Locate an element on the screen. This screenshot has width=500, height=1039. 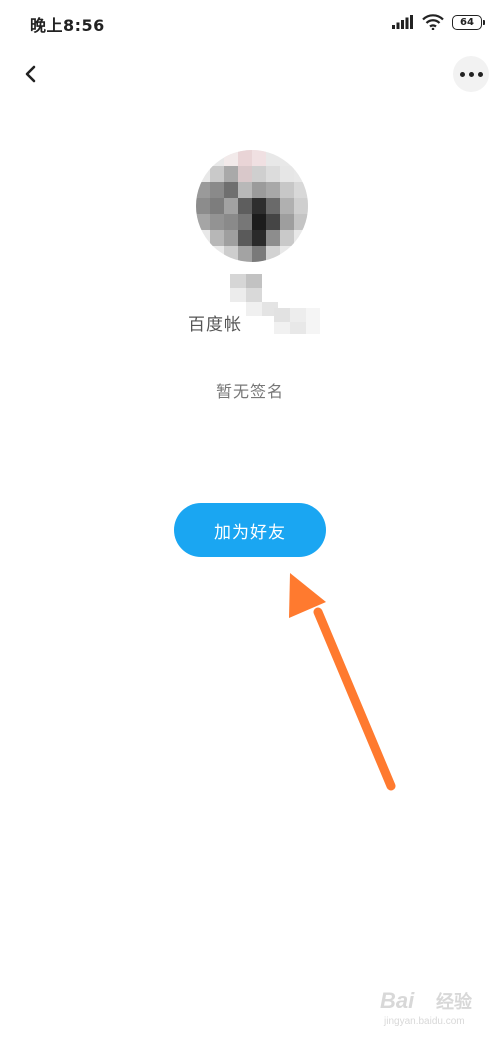
profile-name: 百度帐 is located at coordinates (256, 303).